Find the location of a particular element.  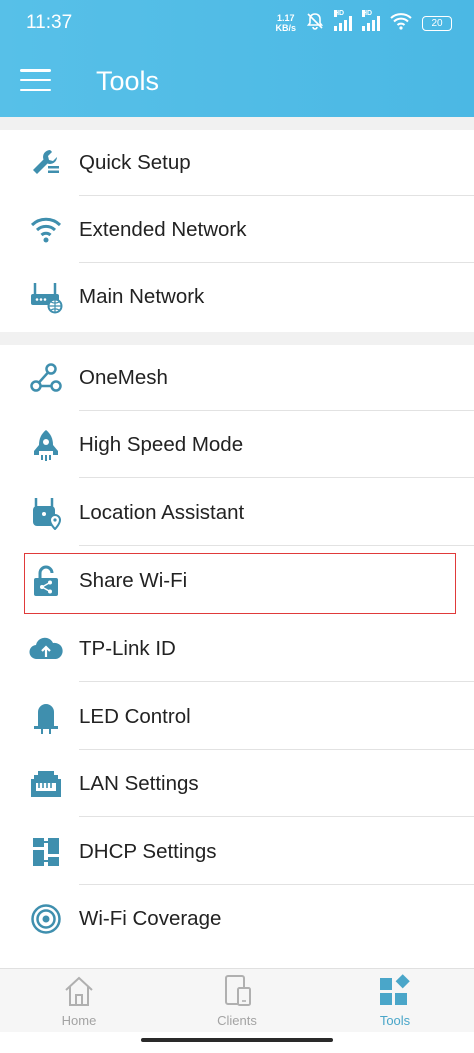

tool-item-main-network: Main Network is located at coordinates (237, 297).